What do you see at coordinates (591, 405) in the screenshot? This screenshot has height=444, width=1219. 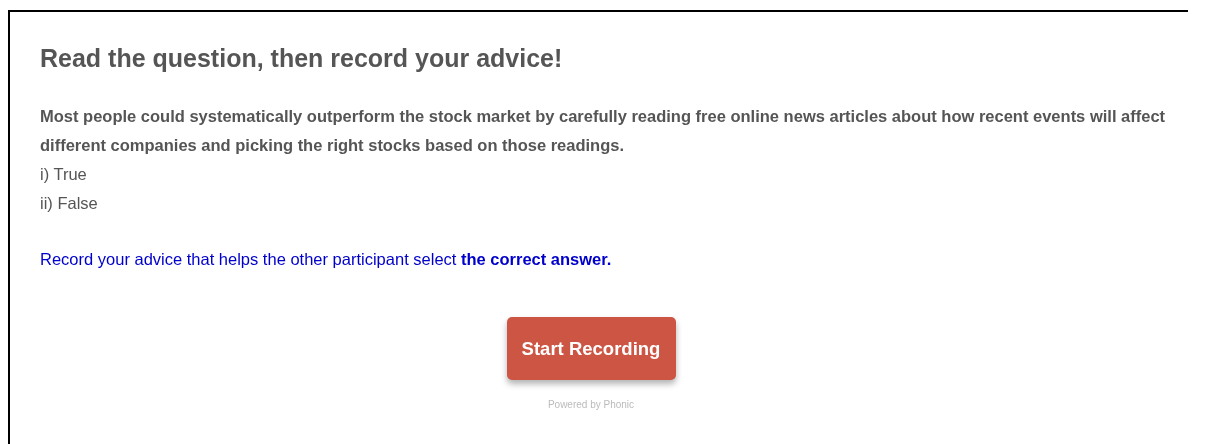 I see `powered-by-text: Powered by Phonic` at bounding box center [591, 405].